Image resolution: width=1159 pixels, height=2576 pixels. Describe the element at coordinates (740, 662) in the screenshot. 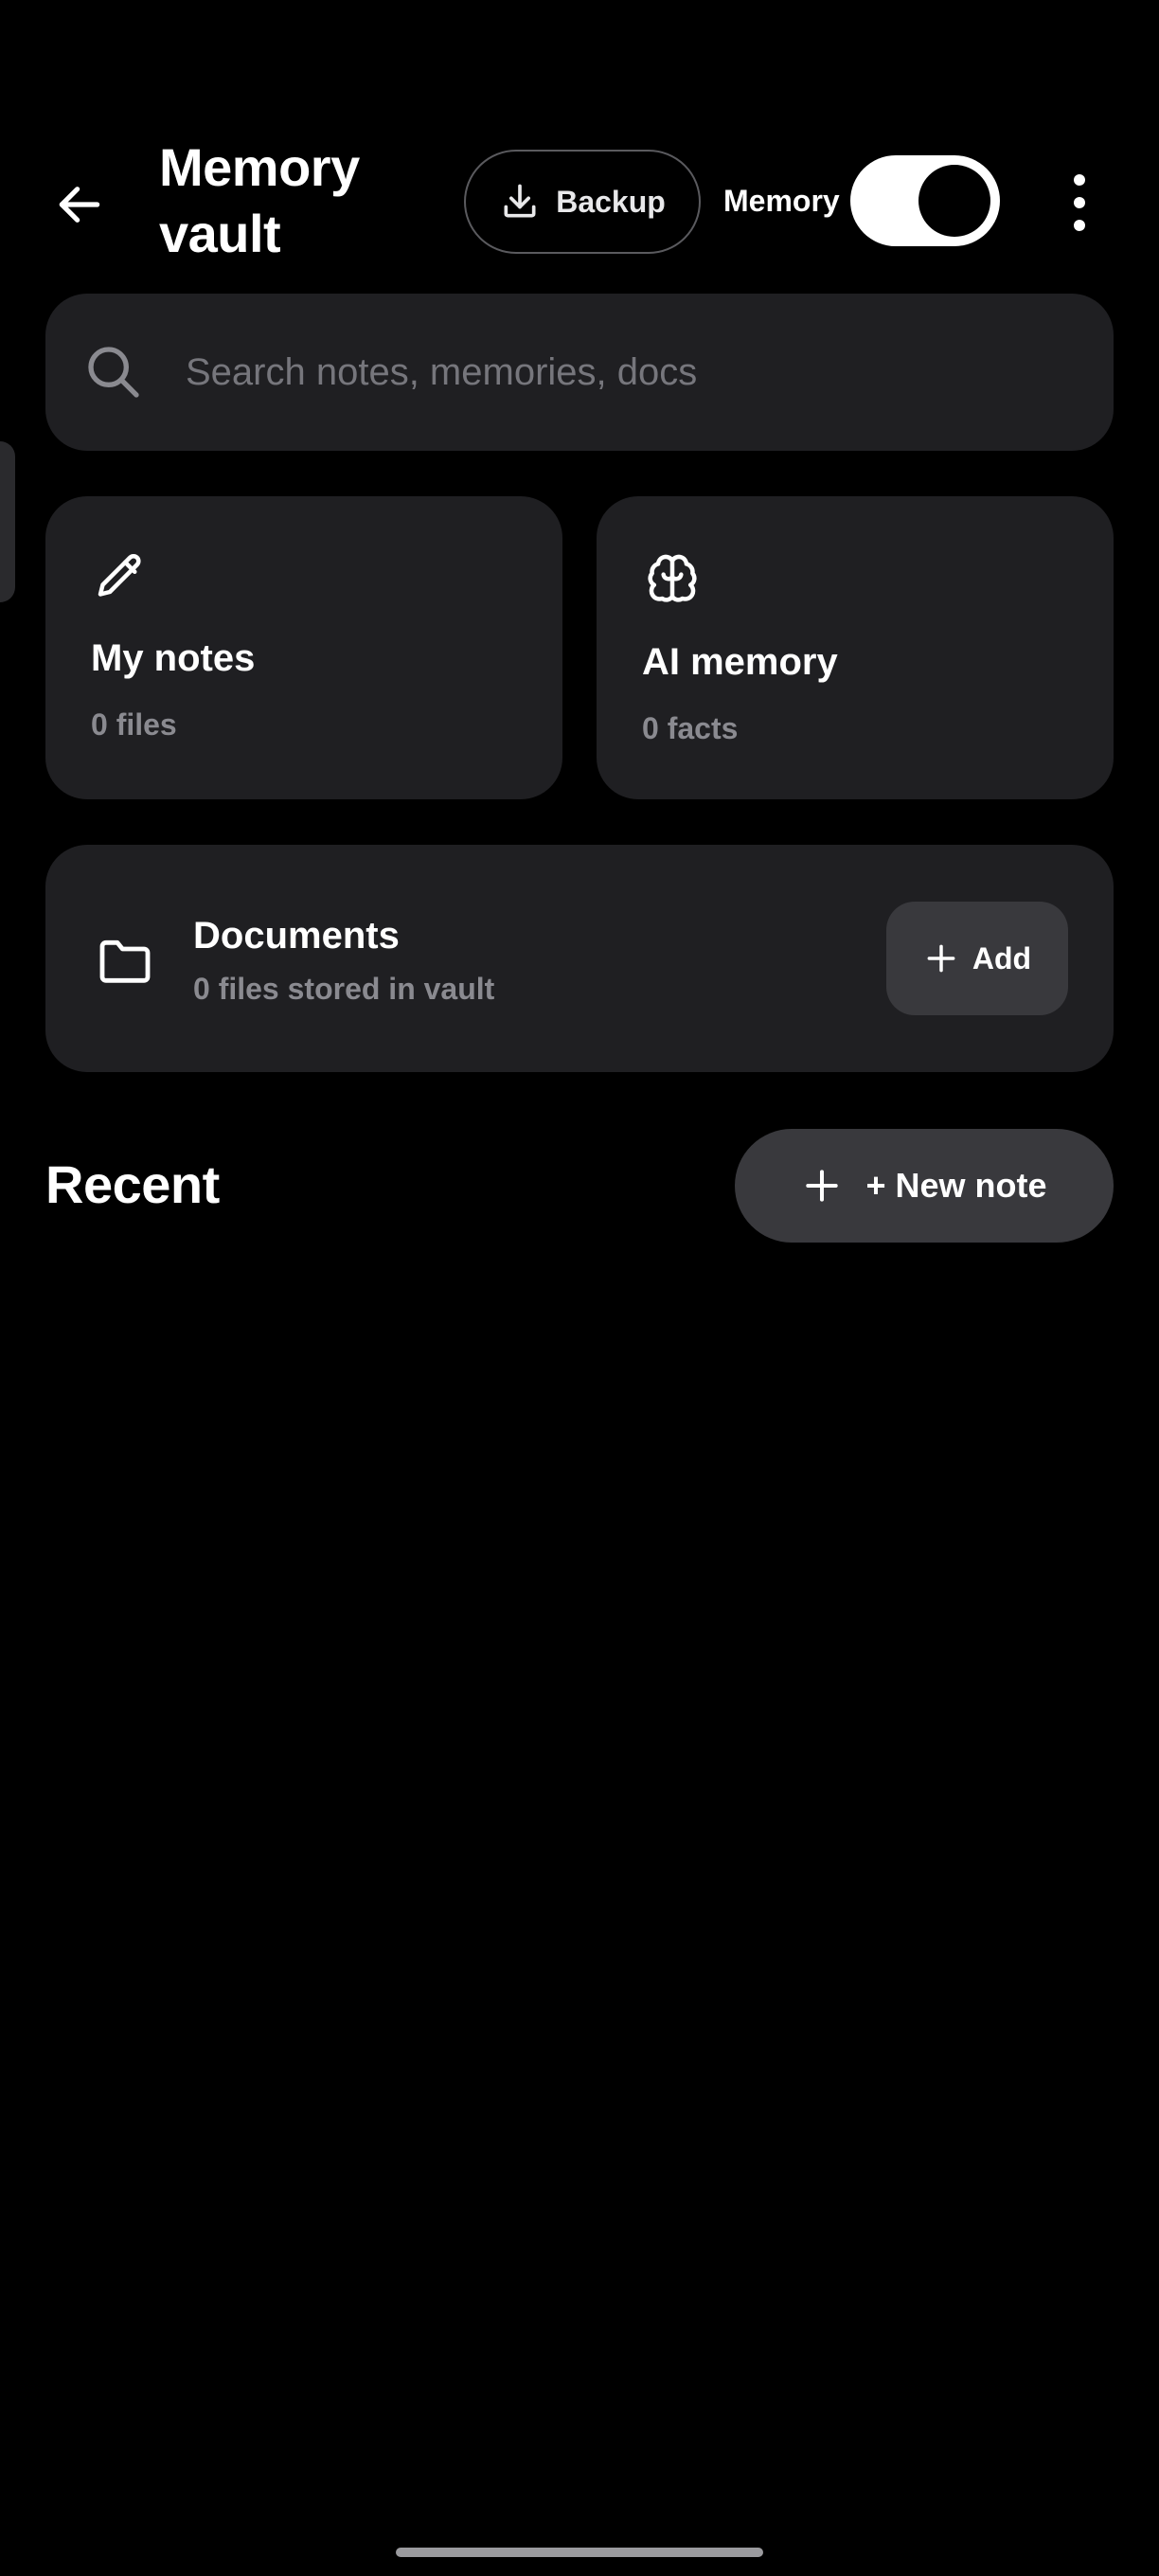

I see `ai-memory-title: AI memory` at that location.